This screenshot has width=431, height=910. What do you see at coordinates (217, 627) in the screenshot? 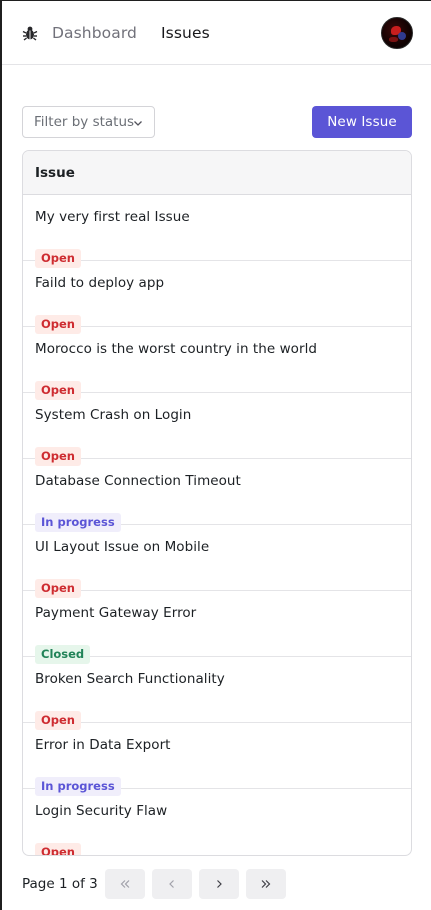
I see `table-row: Payment Gateway Error Closed` at bounding box center [217, 627].